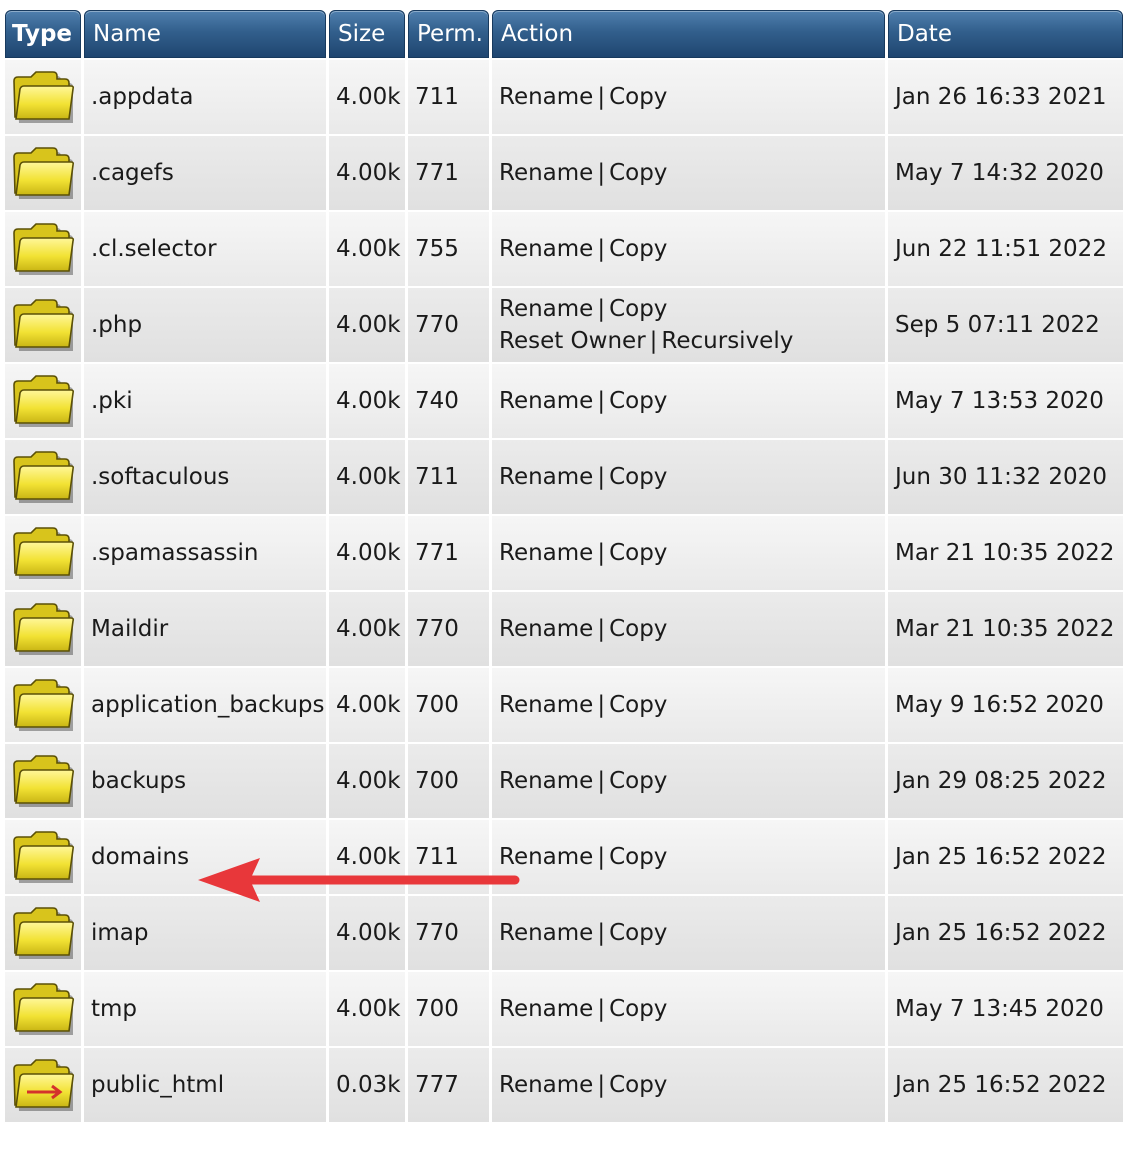 The height and width of the screenshot is (1151, 1125). What do you see at coordinates (205, 173) in the screenshot?
I see `file-name: .cagefs` at bounding box center [205, 173].